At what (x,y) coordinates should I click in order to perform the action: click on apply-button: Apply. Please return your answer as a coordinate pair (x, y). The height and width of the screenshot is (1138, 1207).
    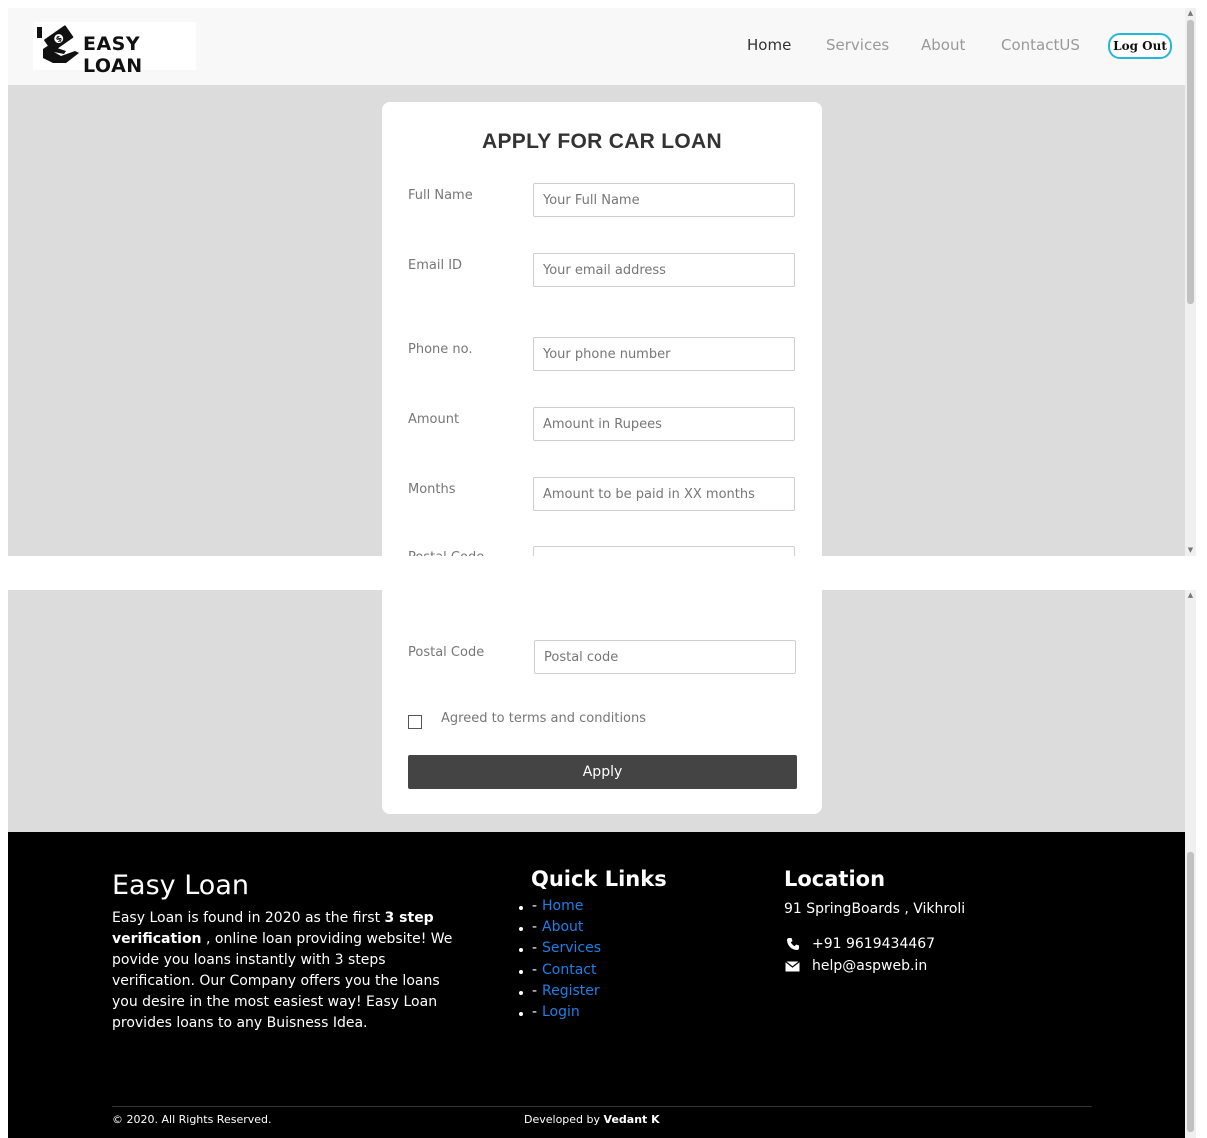
    Looking at the image, I should click on (602, 772).